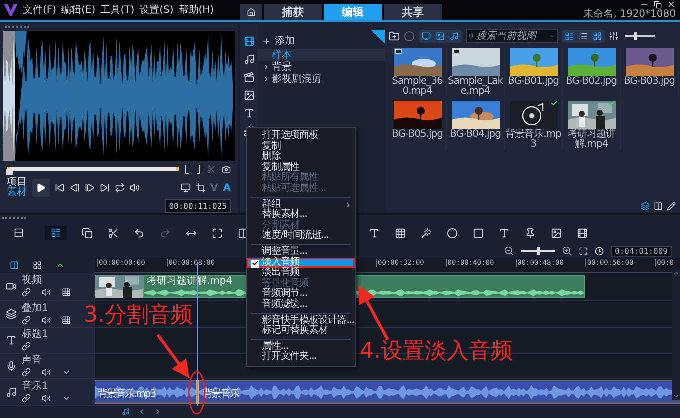 This screenshot has height=418, width=680. I want to click on add-button: 添加, so click(278, 41).